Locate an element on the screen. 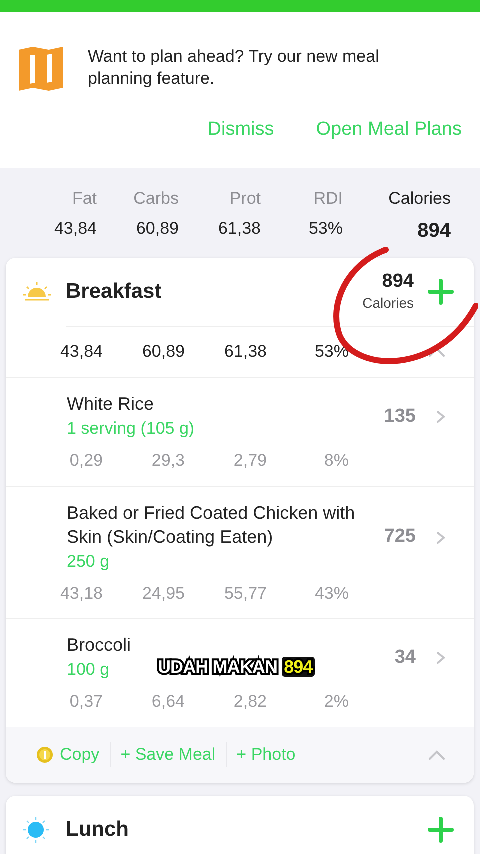  food-value: 2,82 is located at coordinates (249, 702).